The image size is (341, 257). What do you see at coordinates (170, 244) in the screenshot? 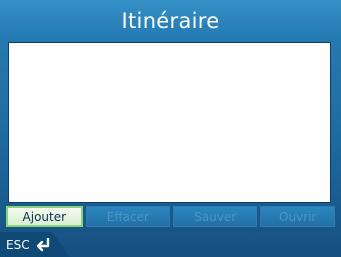
I see `footer-bar: ESC` at bounding box center [170, 244].